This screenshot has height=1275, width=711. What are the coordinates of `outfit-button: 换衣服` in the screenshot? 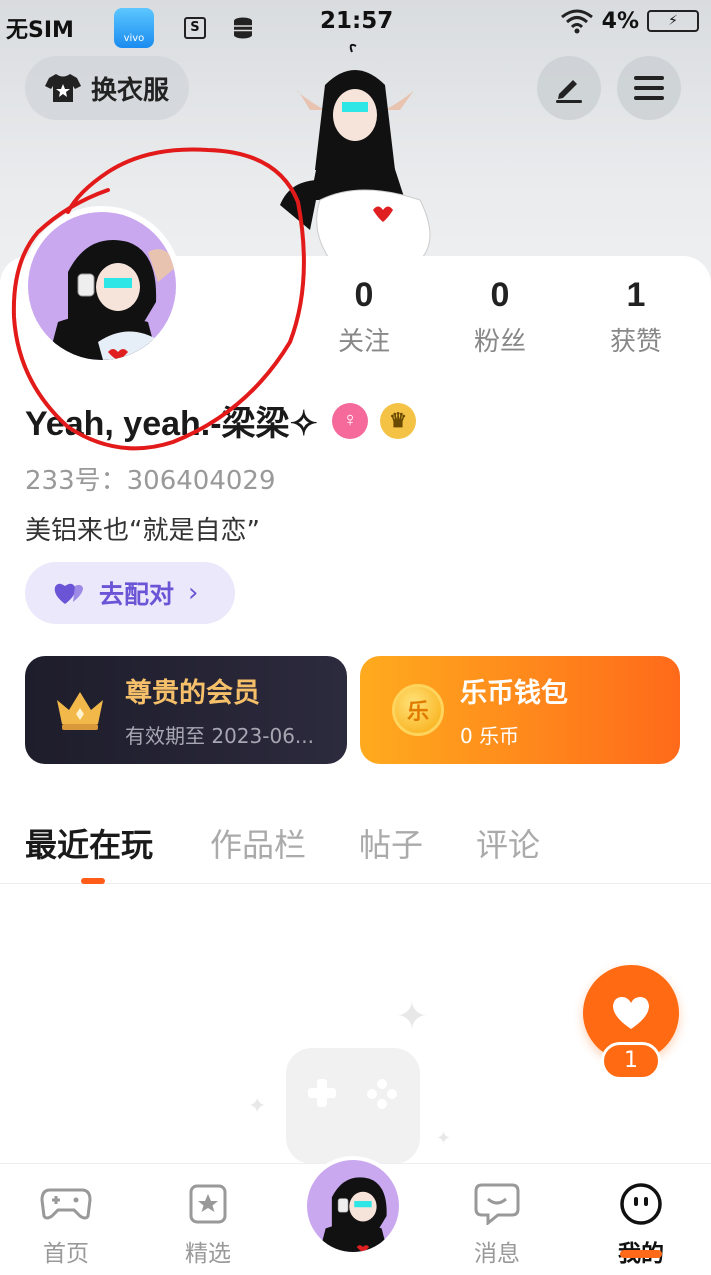 It's located at (107, 88).